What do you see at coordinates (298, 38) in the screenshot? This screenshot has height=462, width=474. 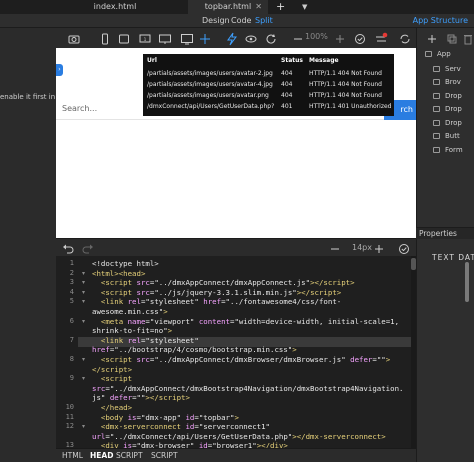 I see `zoom-out-icon` at bounding box center [298, 38].